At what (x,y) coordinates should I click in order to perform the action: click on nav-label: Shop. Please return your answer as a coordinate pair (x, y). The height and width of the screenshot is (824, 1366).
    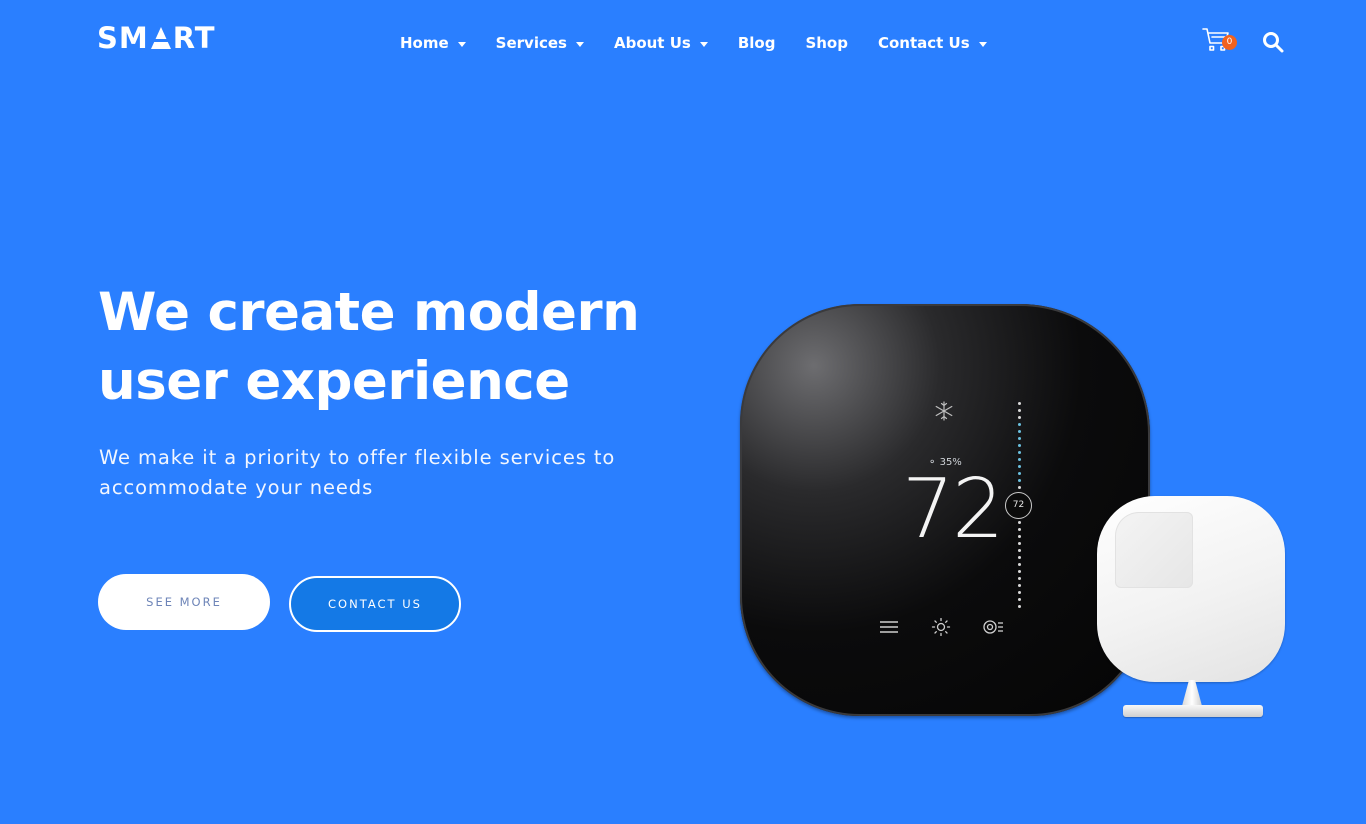
    Looking at the image, I should click on (826, 43).